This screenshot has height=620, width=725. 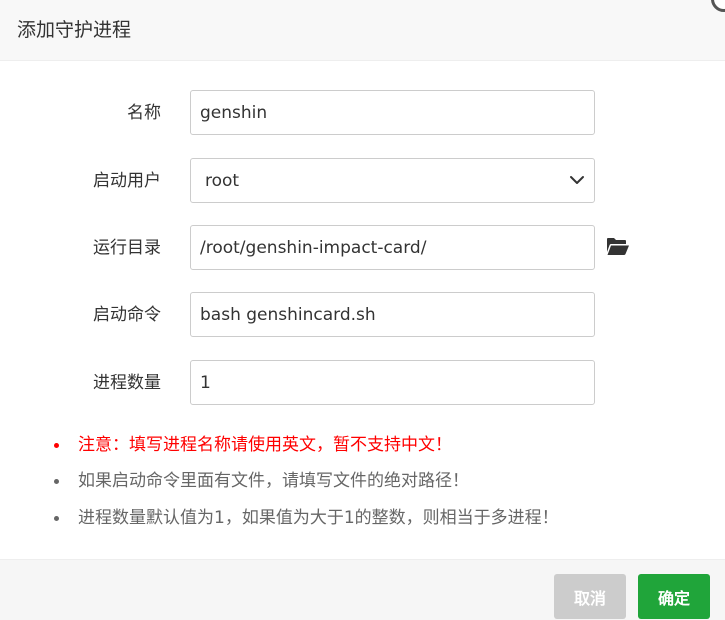 I want to click on name-label: 名称, so click(x=144, y=113).